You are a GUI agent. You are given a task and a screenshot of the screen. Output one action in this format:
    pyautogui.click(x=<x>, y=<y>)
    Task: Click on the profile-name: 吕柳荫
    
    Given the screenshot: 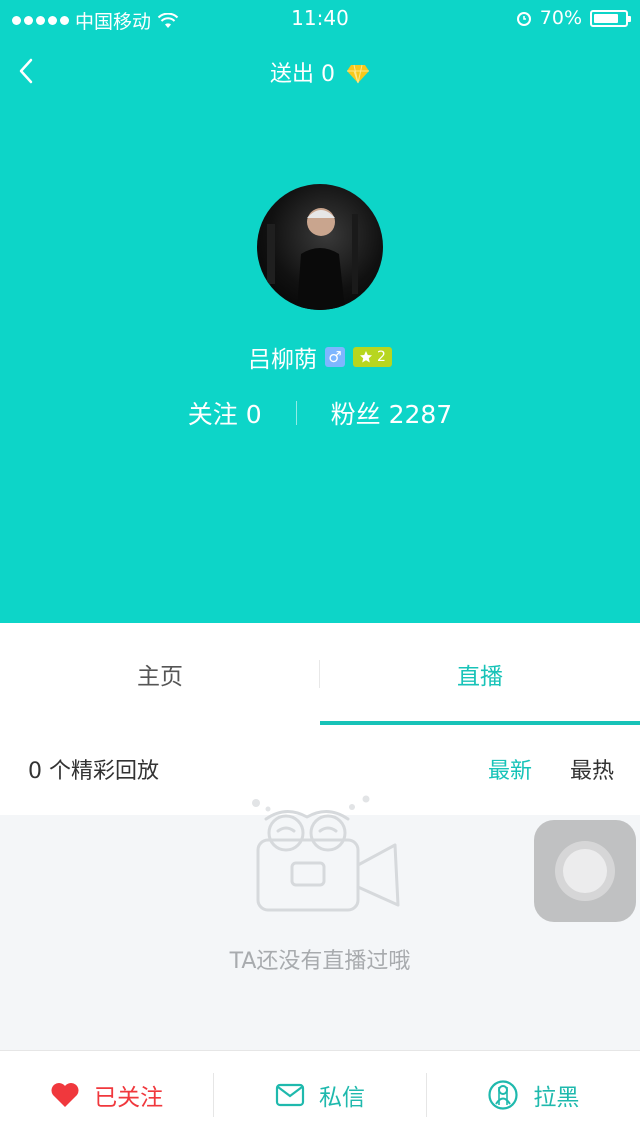 What is the action you would take?
    pyautogui.click(x=283, y=360)
    